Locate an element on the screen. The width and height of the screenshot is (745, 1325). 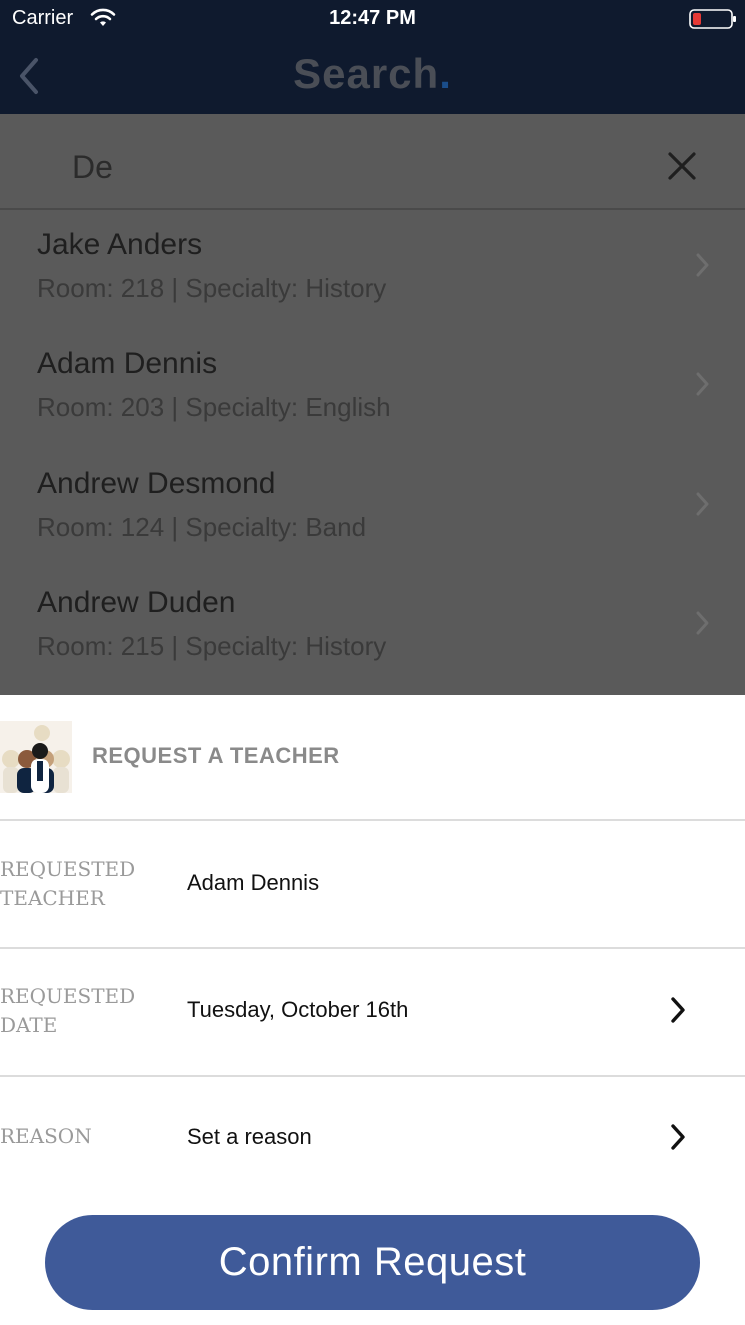
request-sheet-title: REQUEST A TEACHER is located at coordinates (216, 755).